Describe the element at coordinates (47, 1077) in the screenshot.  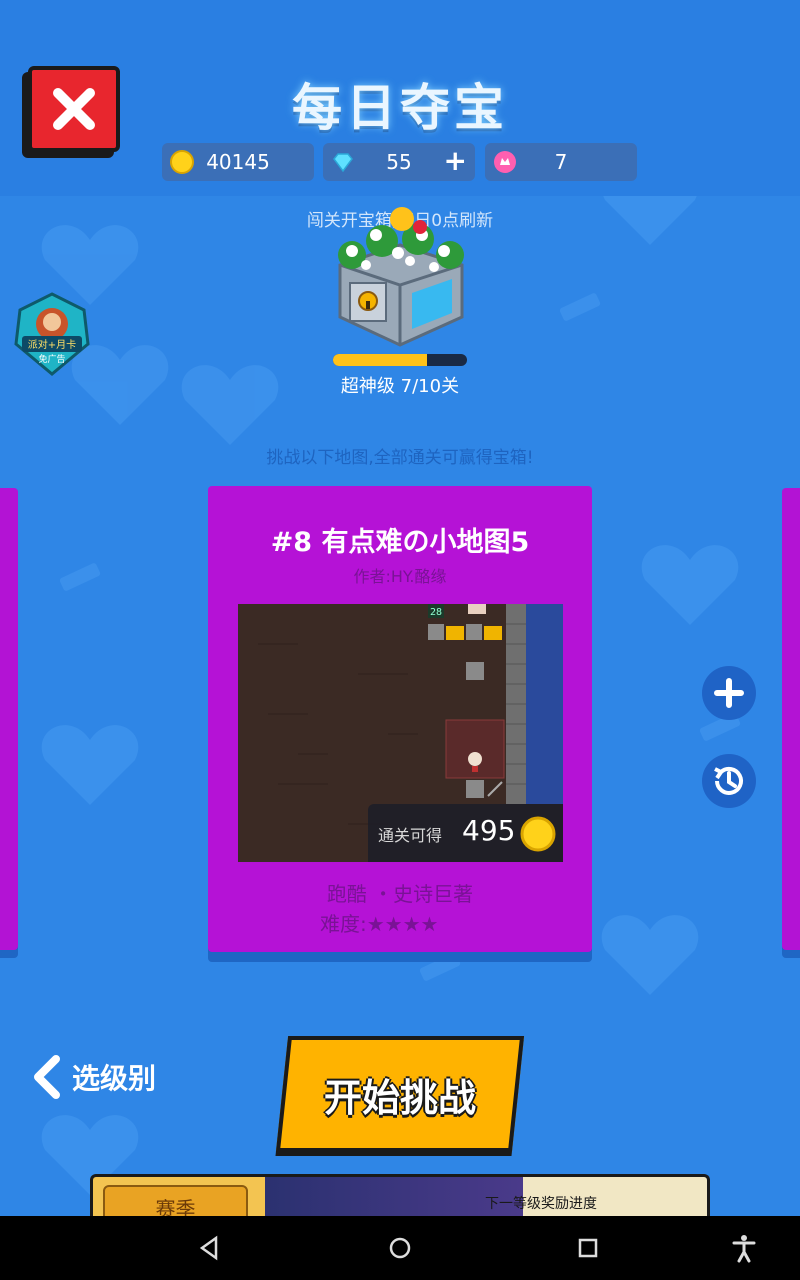
I see `back-chevron-icon` at that location.